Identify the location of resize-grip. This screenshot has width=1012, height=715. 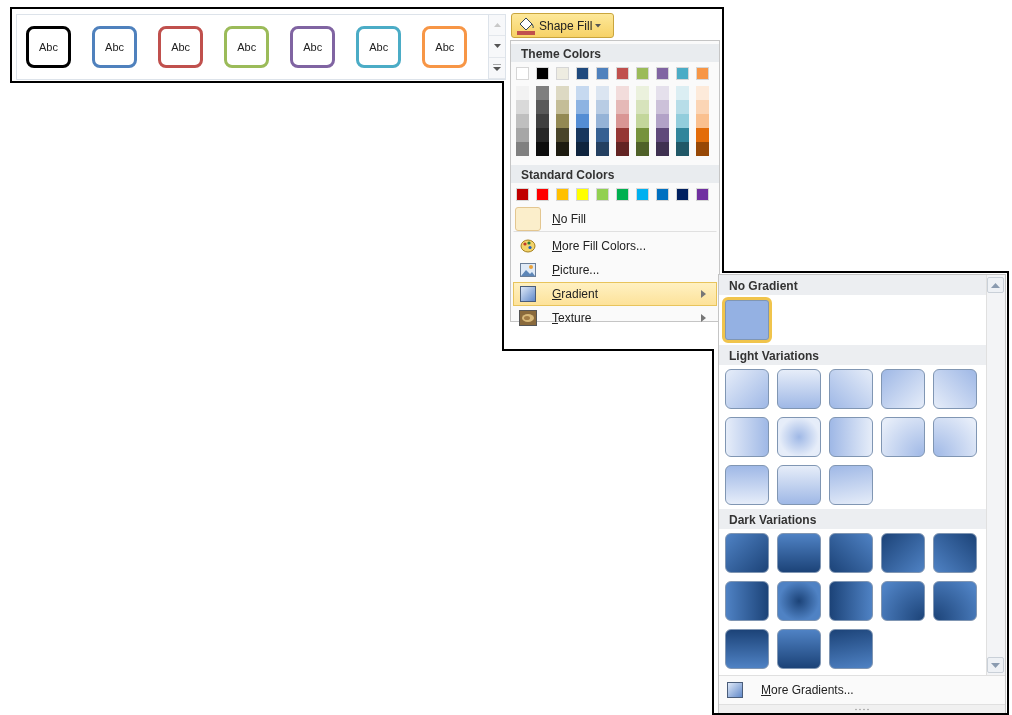
(862, 708).